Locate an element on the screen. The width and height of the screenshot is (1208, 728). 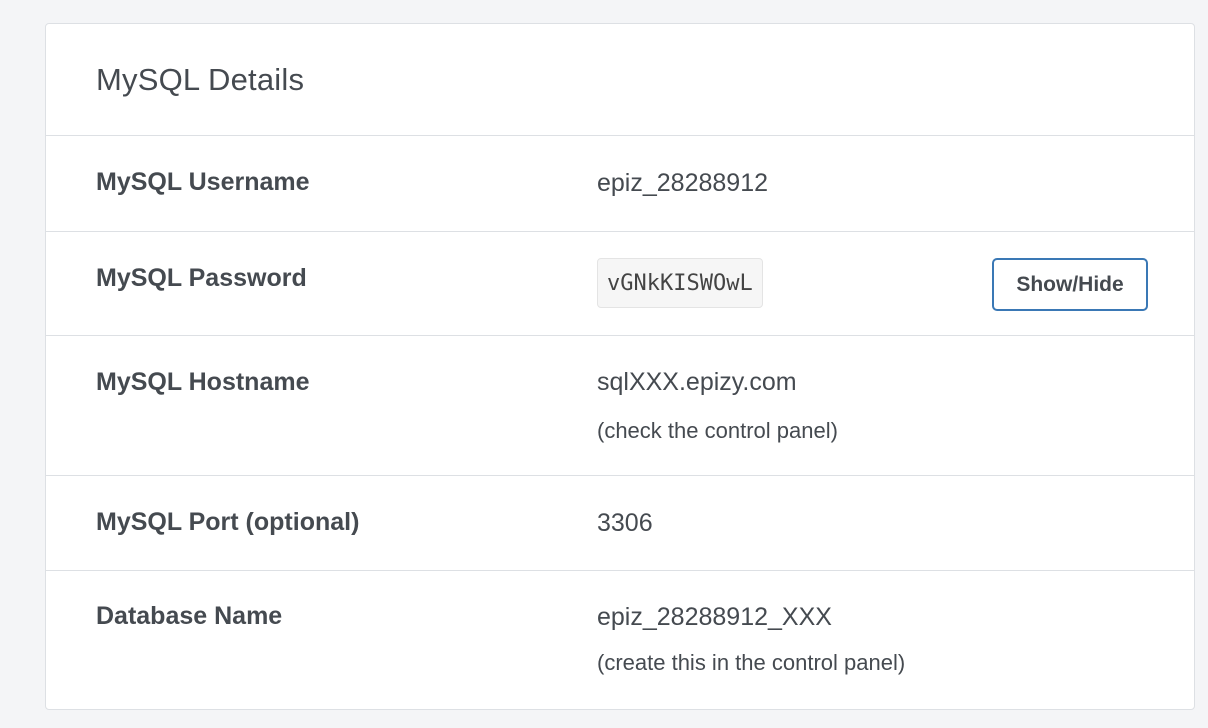
detail-row-password: MySQL Password vGNkKISWOwL Show/Hide is located at coordinates (620, 284).